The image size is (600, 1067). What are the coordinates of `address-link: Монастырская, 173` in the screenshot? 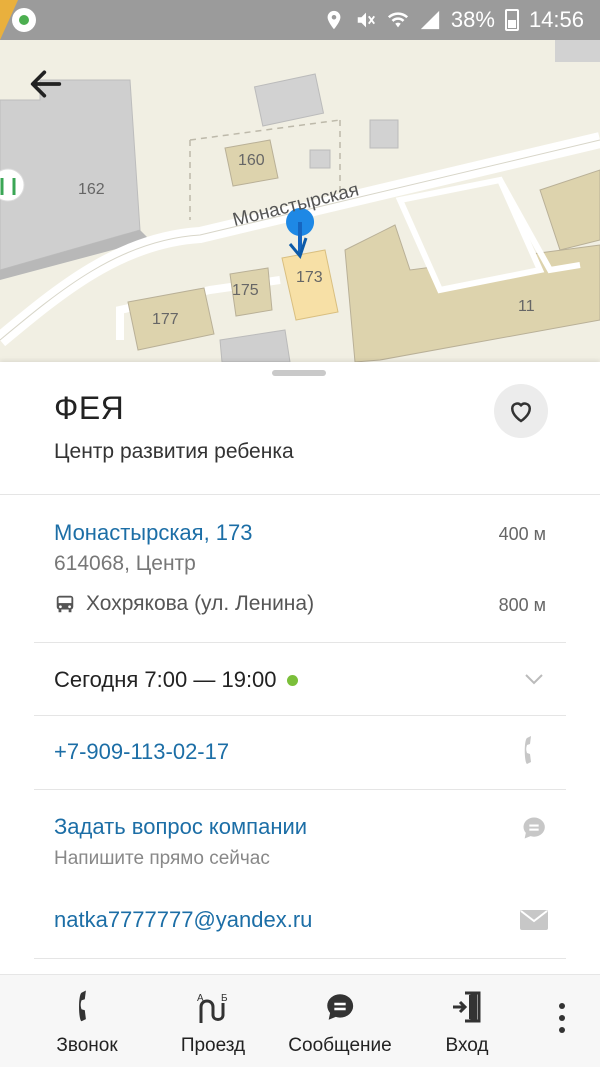 It's located at (153, 533).